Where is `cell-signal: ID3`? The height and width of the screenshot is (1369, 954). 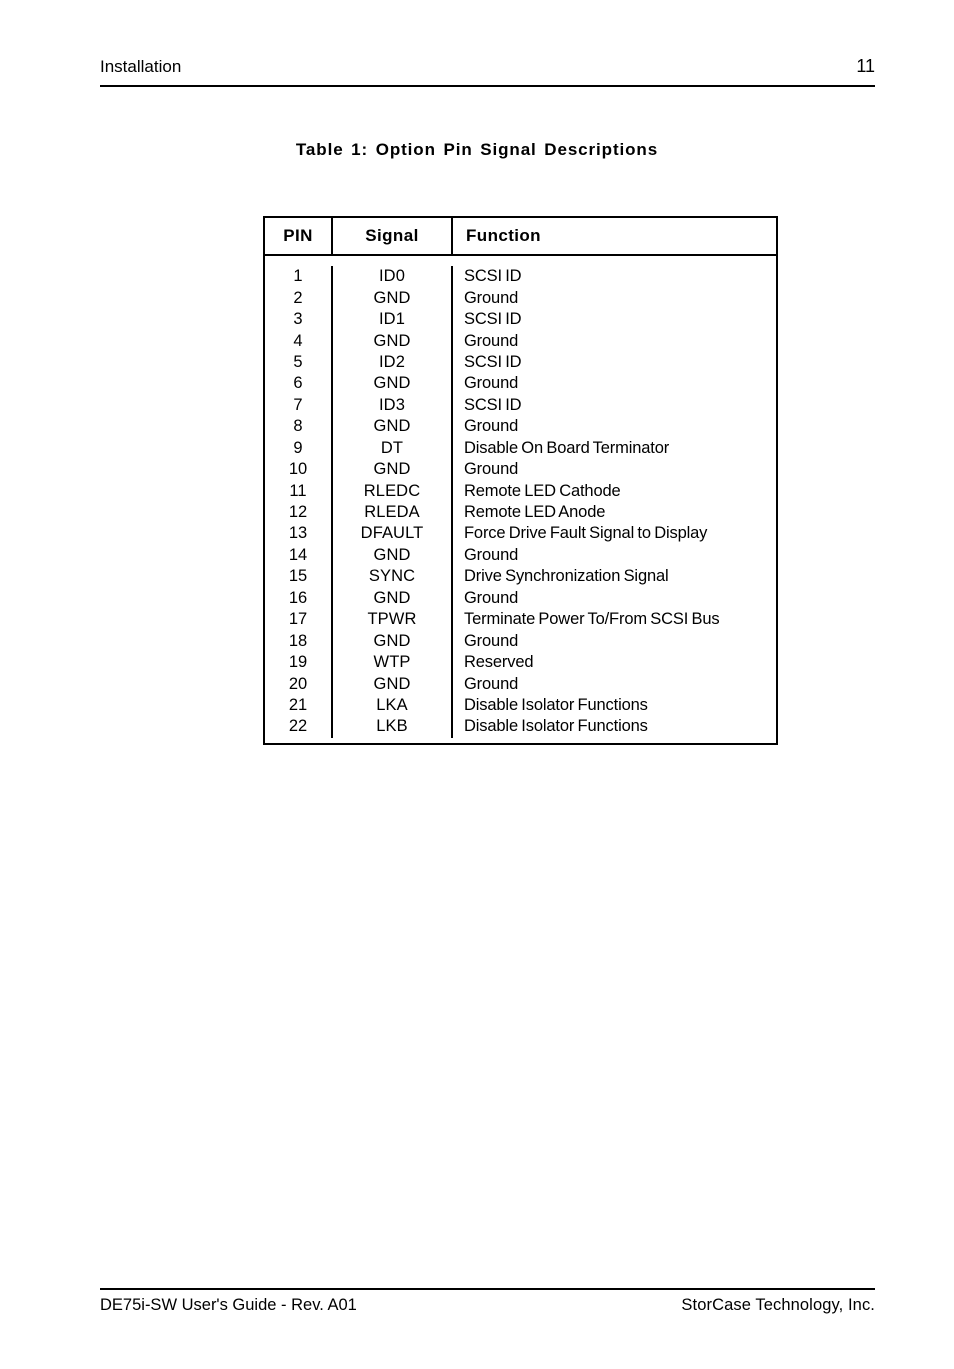
cell-signal: ID3 is located at coordinates (393, 405).